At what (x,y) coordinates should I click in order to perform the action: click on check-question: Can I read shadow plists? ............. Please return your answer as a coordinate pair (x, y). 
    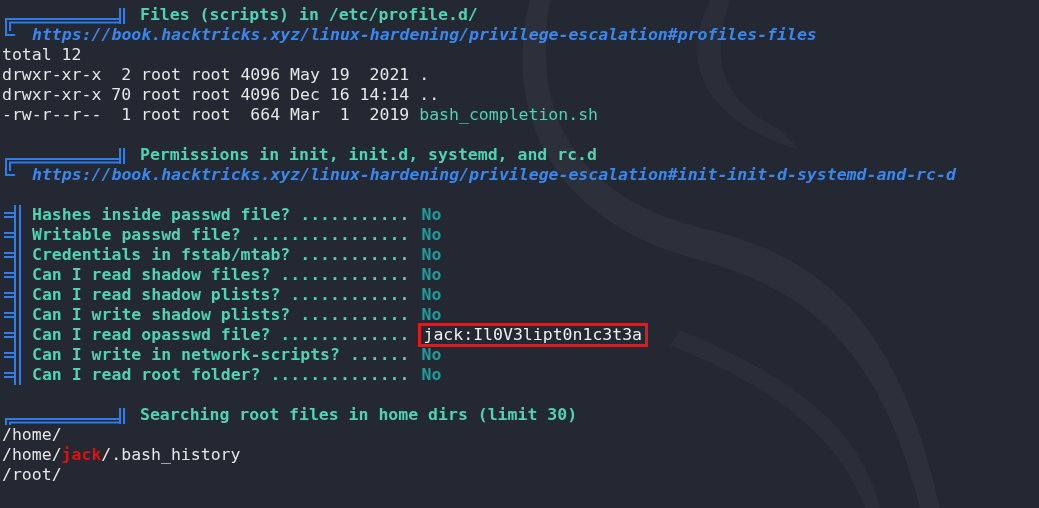
    Looking at the image, I should click on (221, 295).